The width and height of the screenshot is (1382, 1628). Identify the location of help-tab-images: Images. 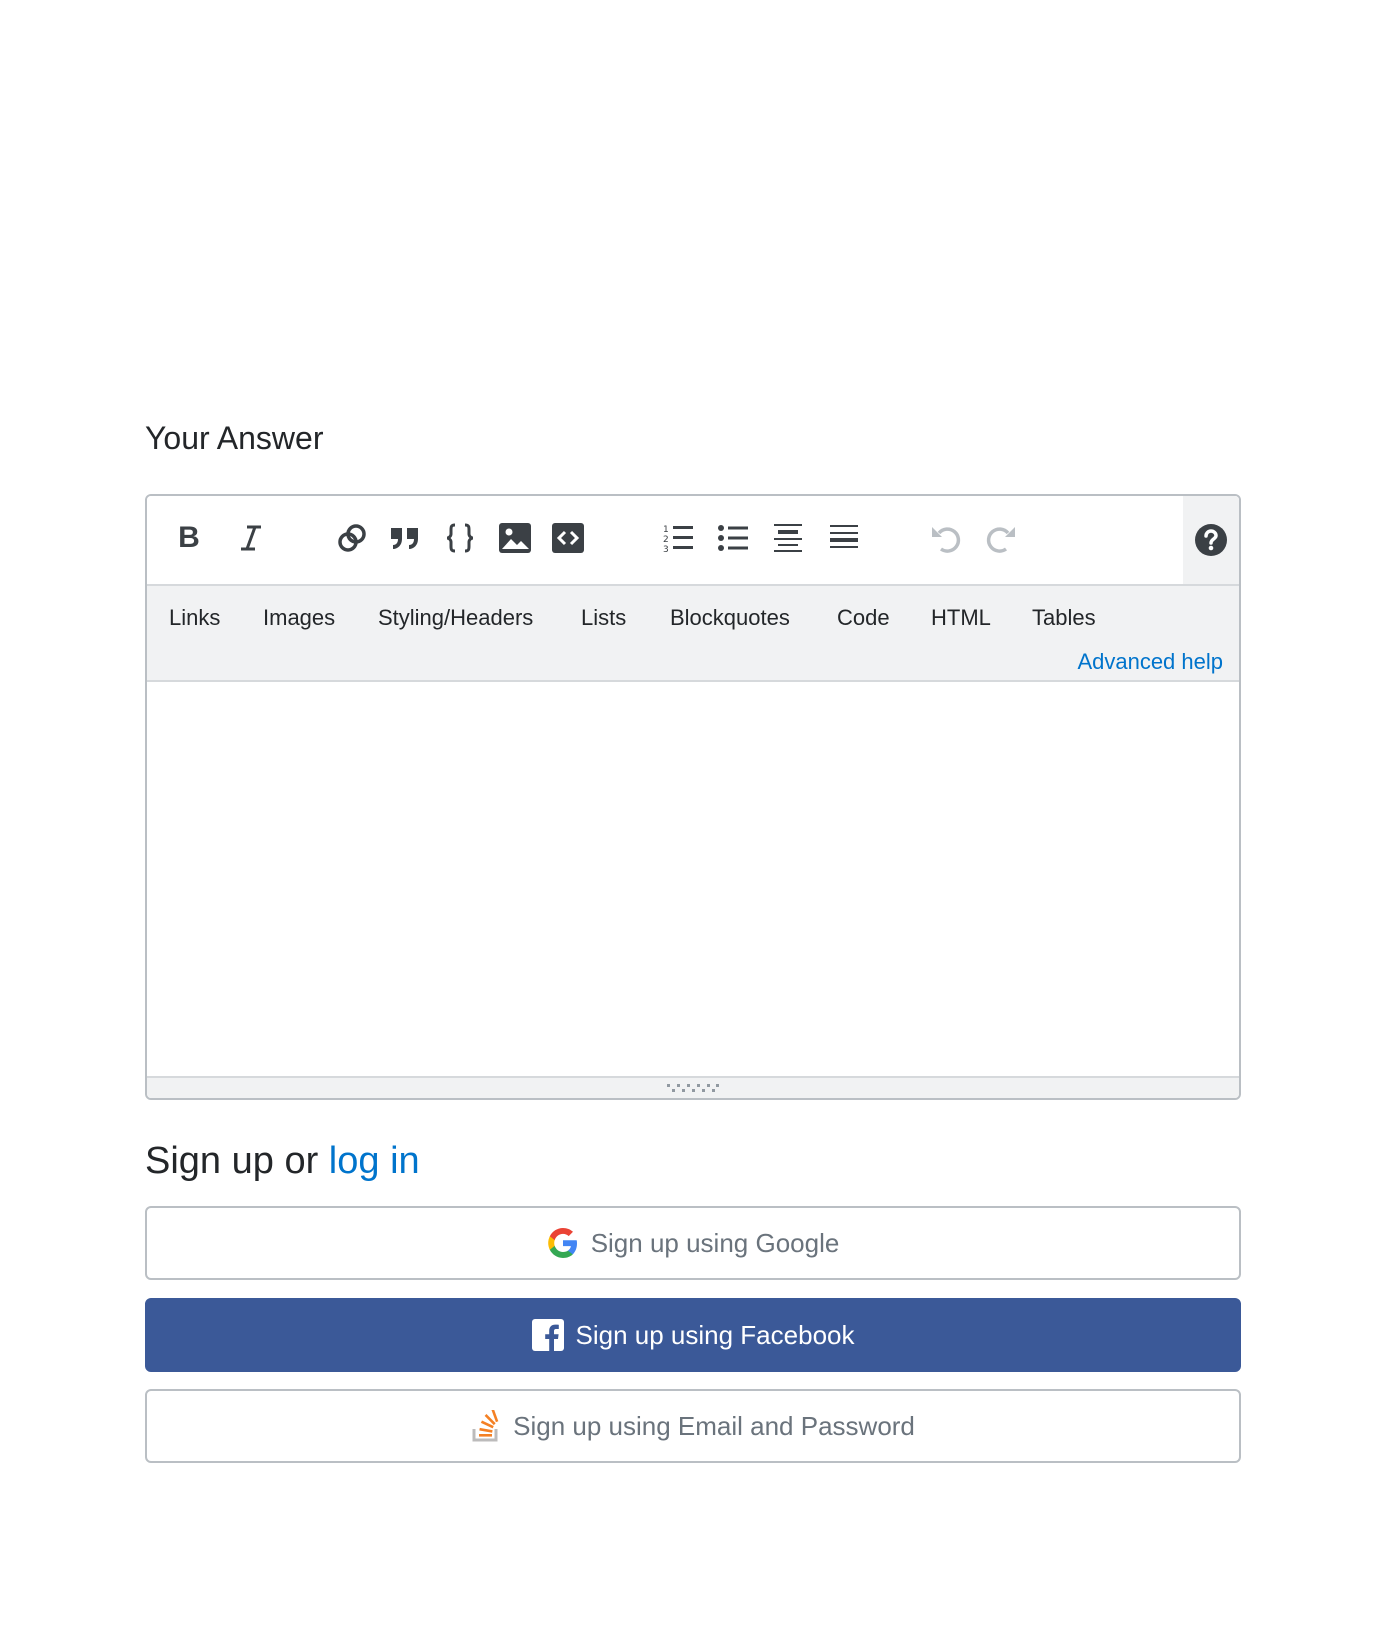
(299, 618).